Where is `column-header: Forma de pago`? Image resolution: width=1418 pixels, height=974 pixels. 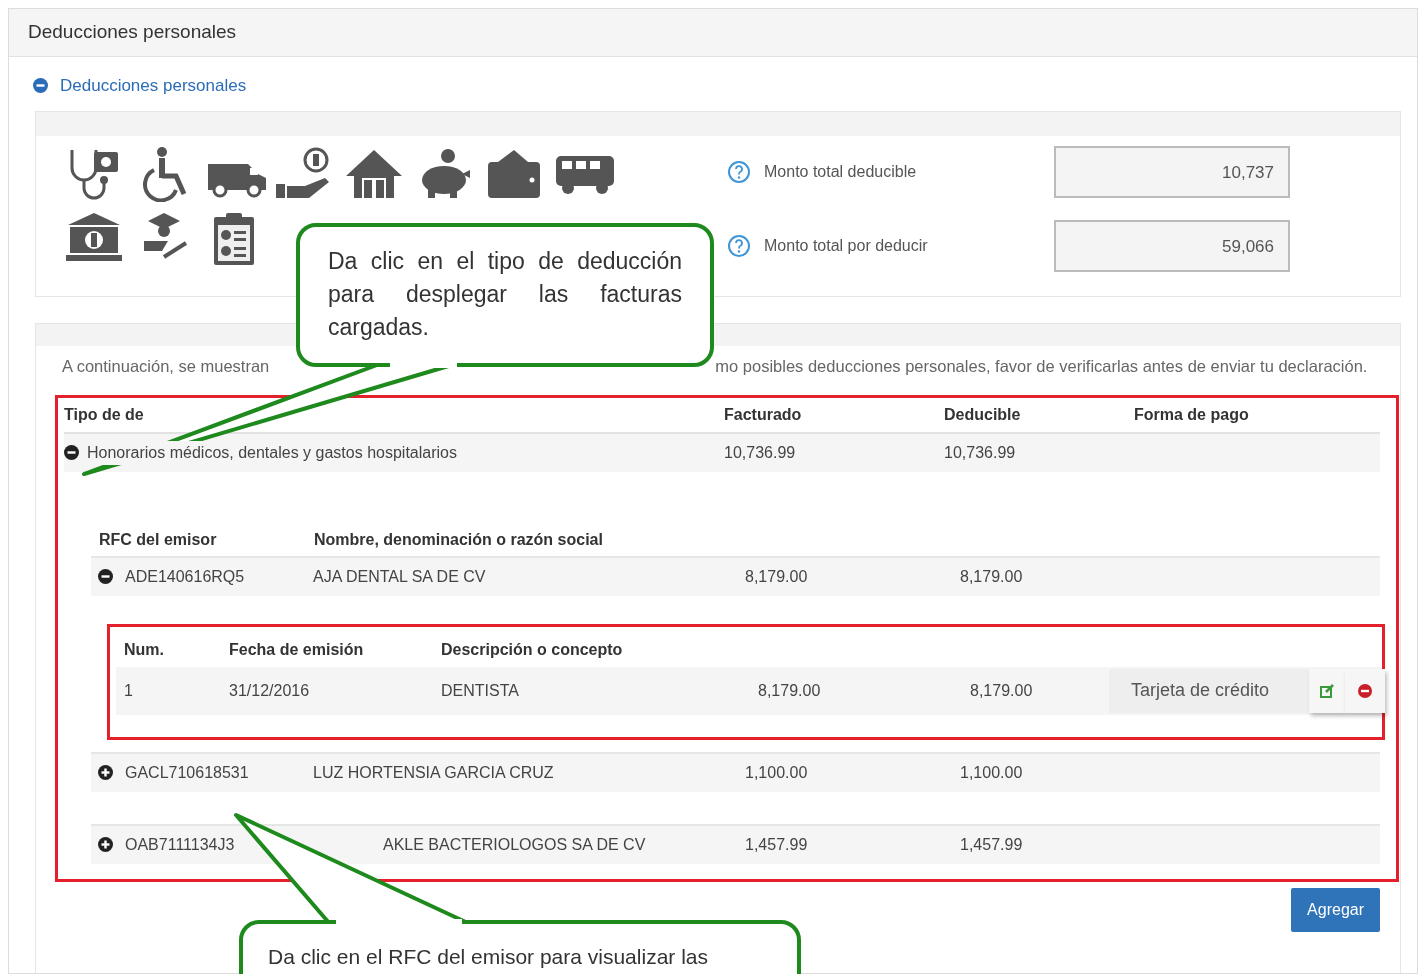
column-header: Forma de pago is located at coordinates (1192, 414).